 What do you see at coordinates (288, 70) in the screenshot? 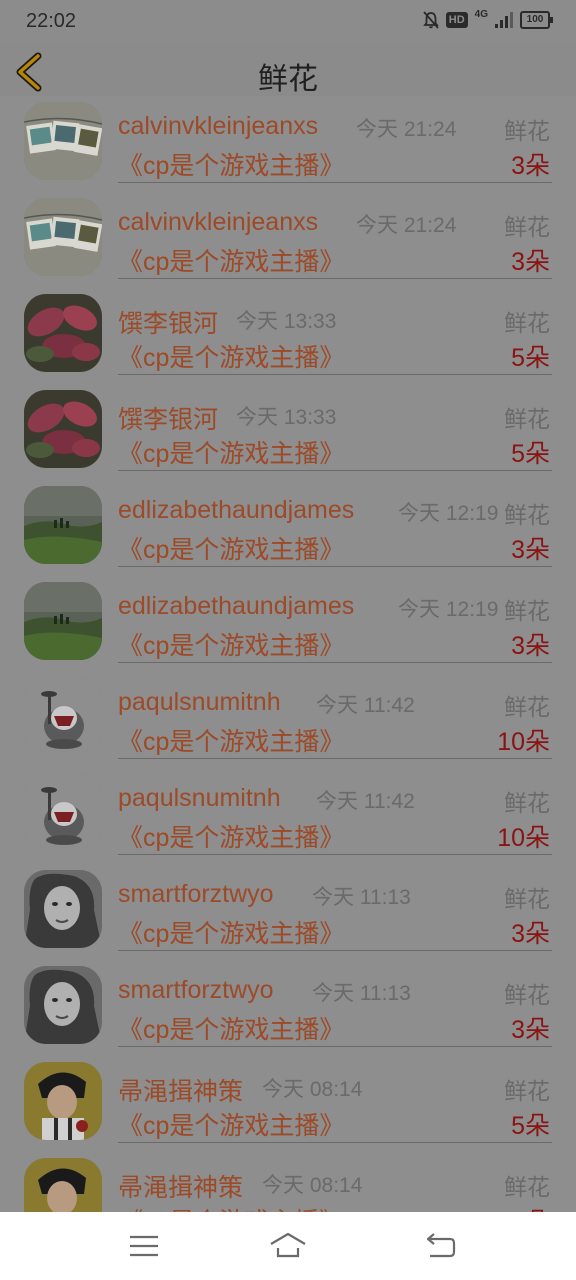
I see `title-bar: 鲜花` at bounding box center [288, 70].